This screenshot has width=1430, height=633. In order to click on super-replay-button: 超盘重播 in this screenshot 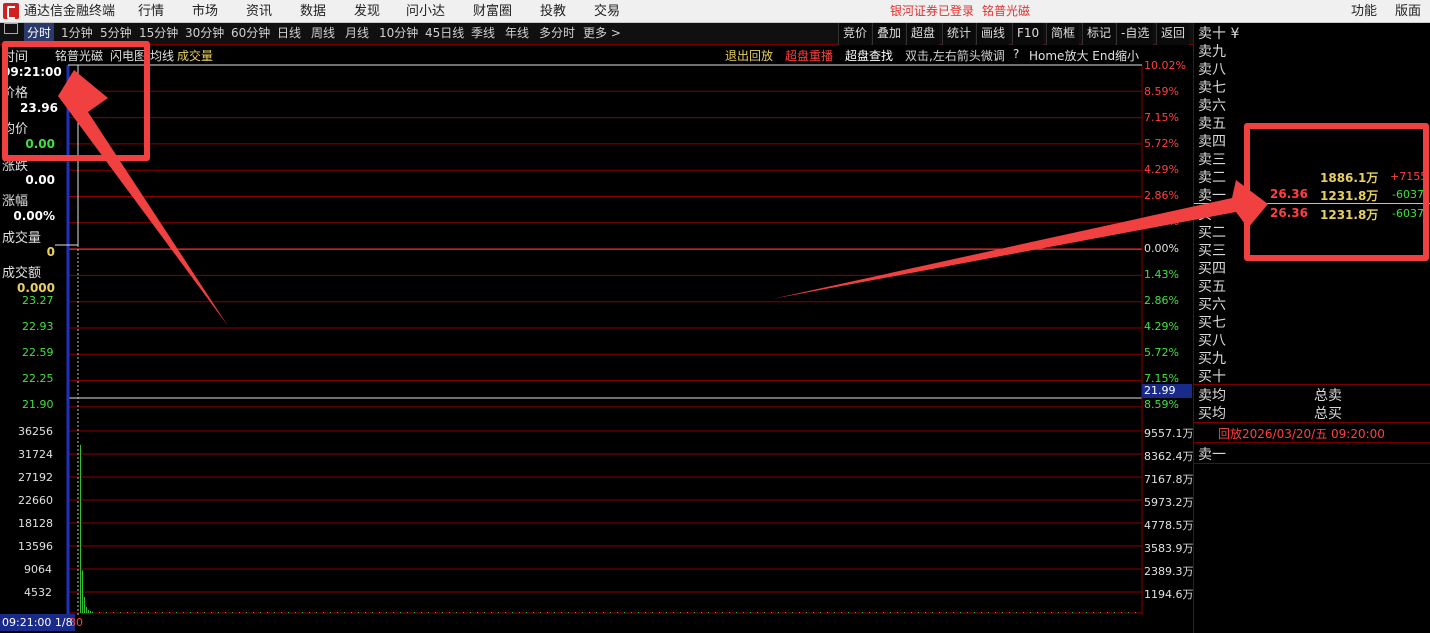, I will do `click(809, 55)`.